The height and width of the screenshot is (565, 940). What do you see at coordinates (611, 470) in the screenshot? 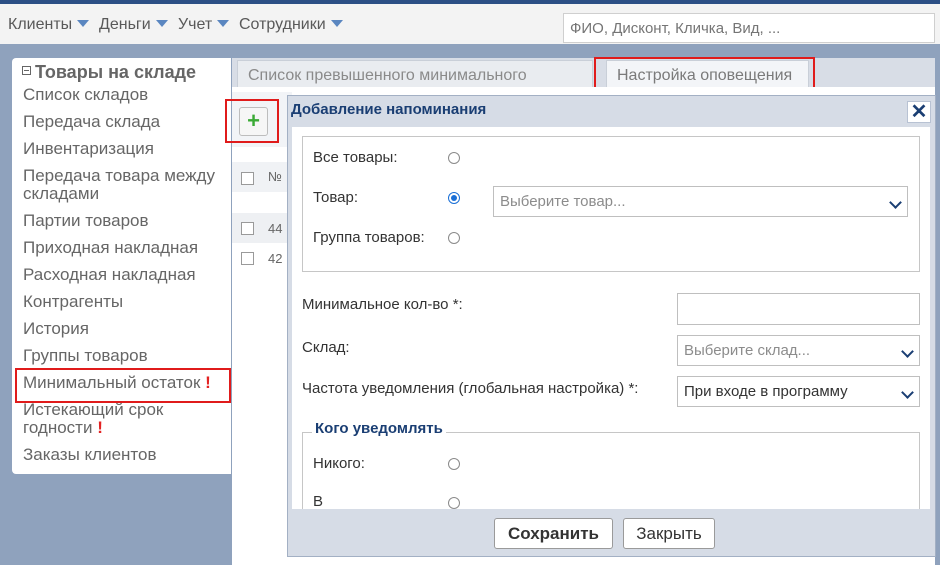
I see `notify-group` at bounding box center [611, 470].